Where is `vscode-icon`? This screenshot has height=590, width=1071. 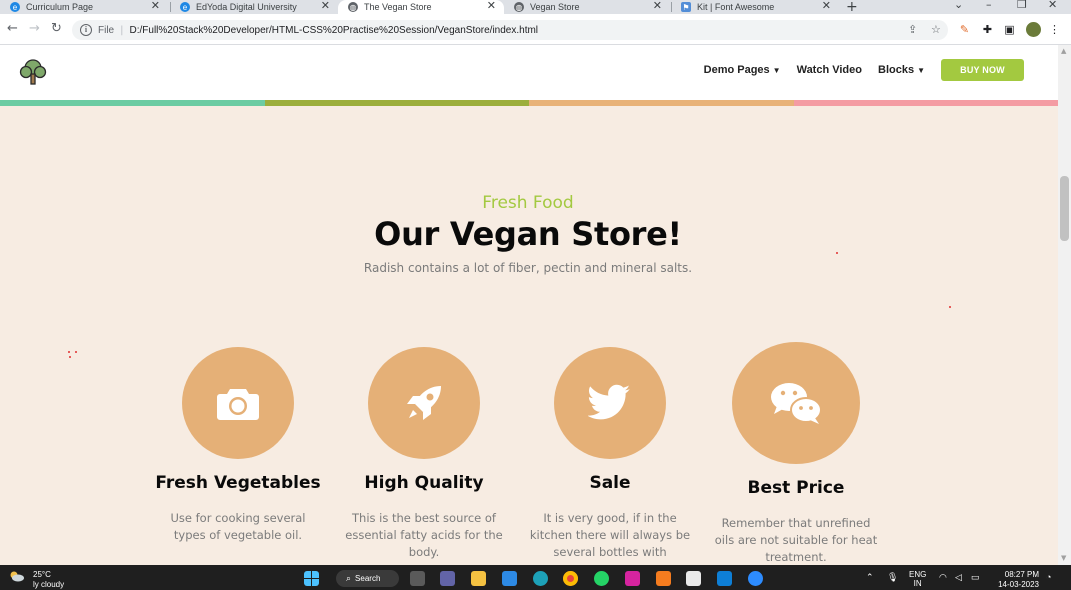
vscode-icon is located at coordinates (724, 578).